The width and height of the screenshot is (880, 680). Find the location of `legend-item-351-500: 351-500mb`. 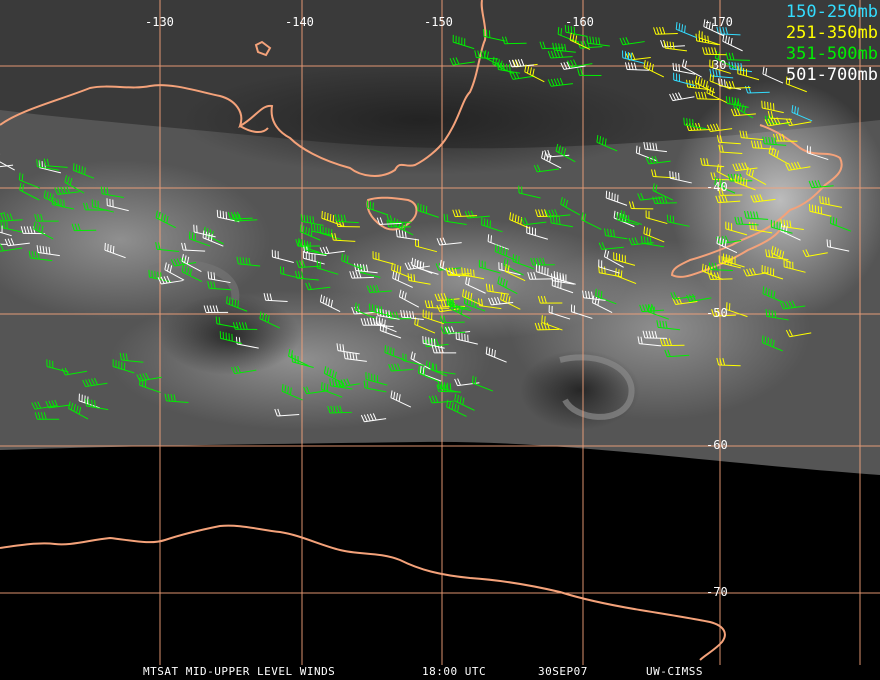

legend-item-351-500: 351-500mb is located at coordinates (831, 54).